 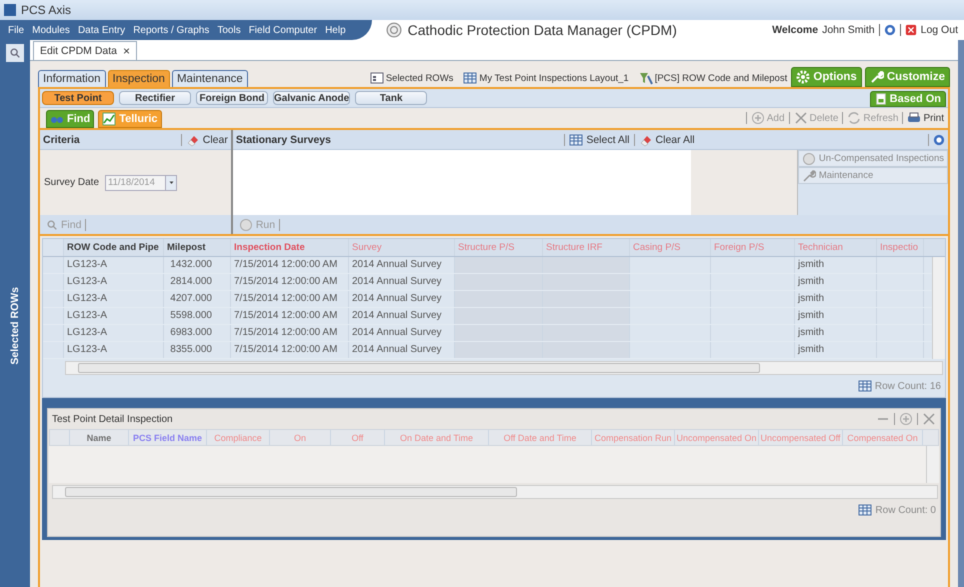 What do you see at coordinates (168, 437) in the screenshot?
I see `column-header: PCS Field Name` at bounding box center [168, 437].